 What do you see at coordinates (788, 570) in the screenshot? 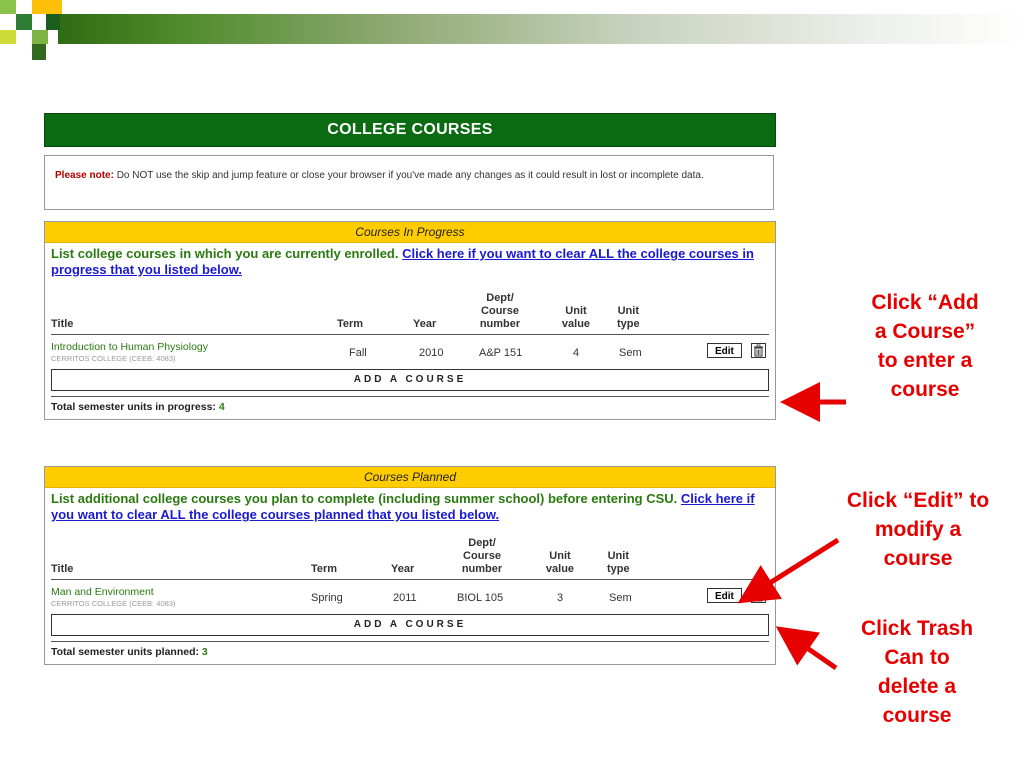
I see `arrow-edit` at bounding box center [788, 570].